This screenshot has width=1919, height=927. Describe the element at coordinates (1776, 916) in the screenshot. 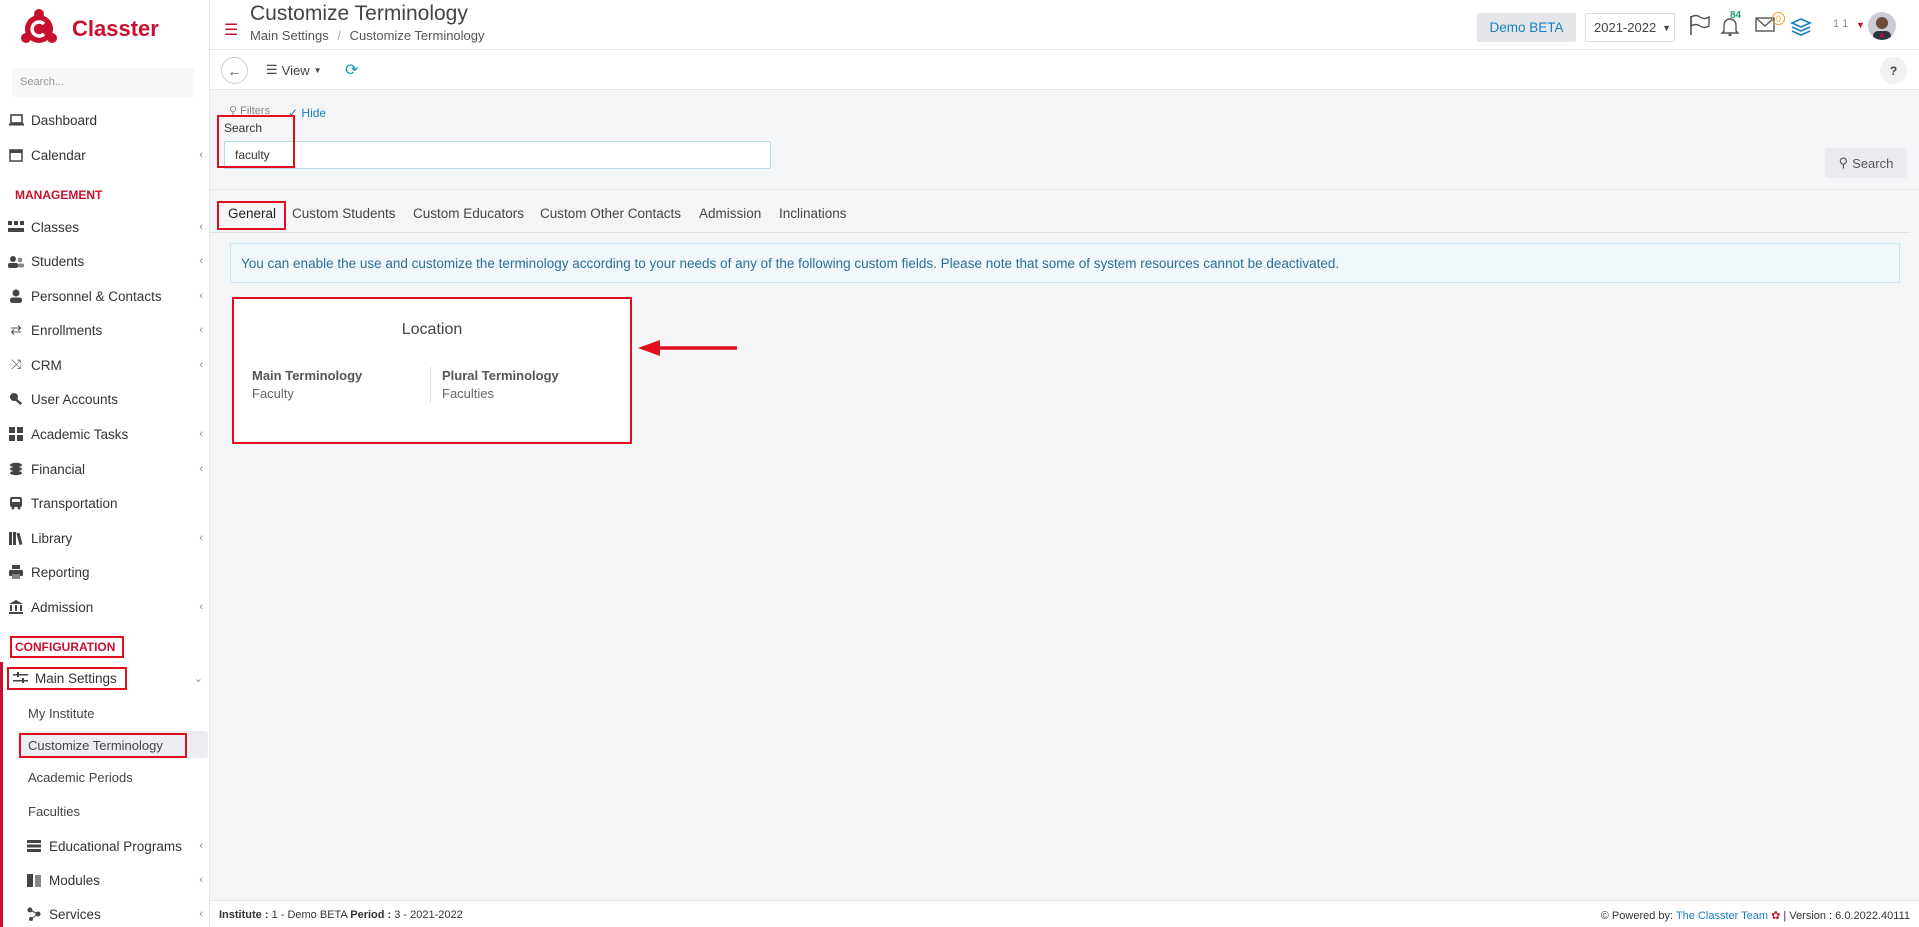

I see `classter-mini-icon: ✿` at that location.